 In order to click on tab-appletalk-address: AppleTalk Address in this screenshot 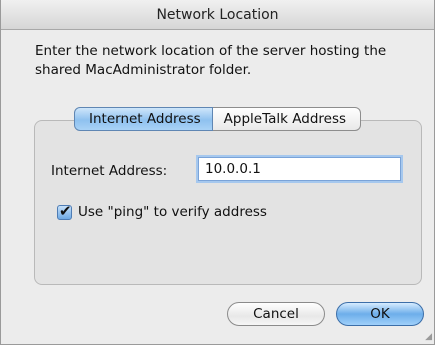, I will do `click(287, 119)`.